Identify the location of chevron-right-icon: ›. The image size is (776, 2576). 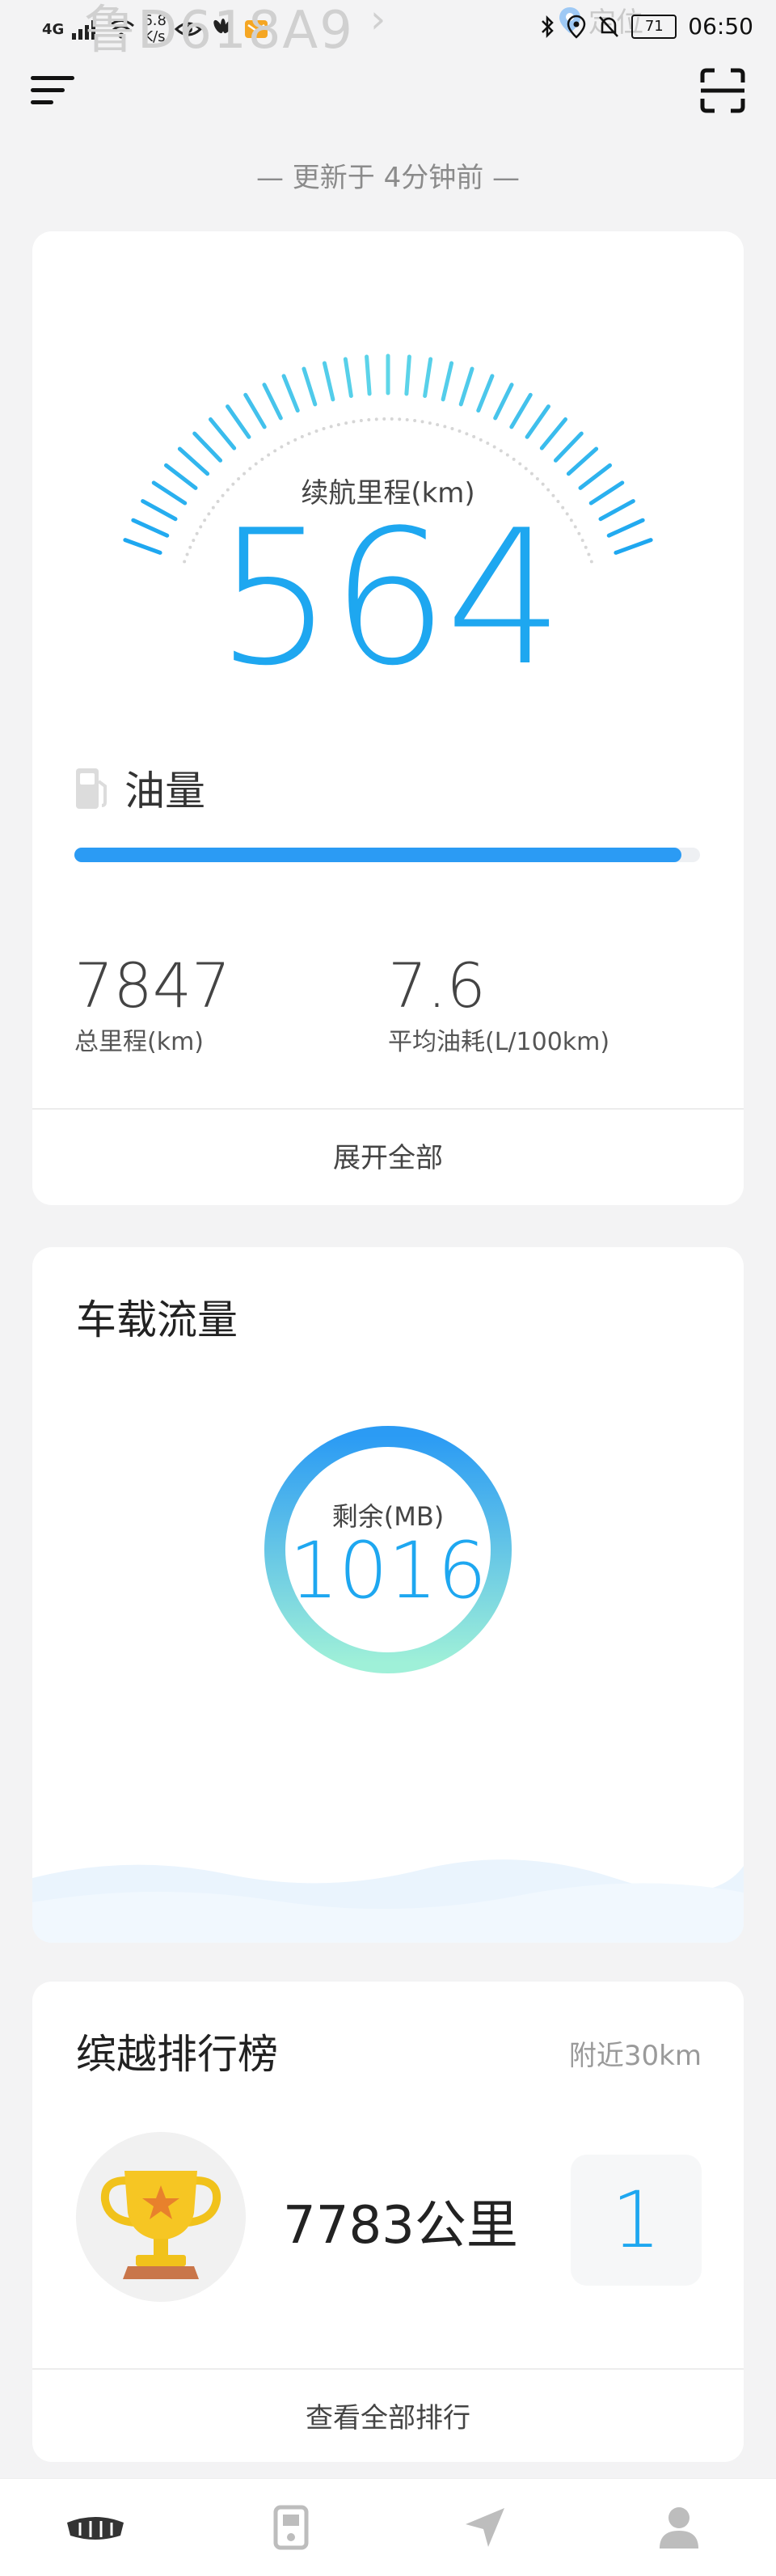
(378, 21).